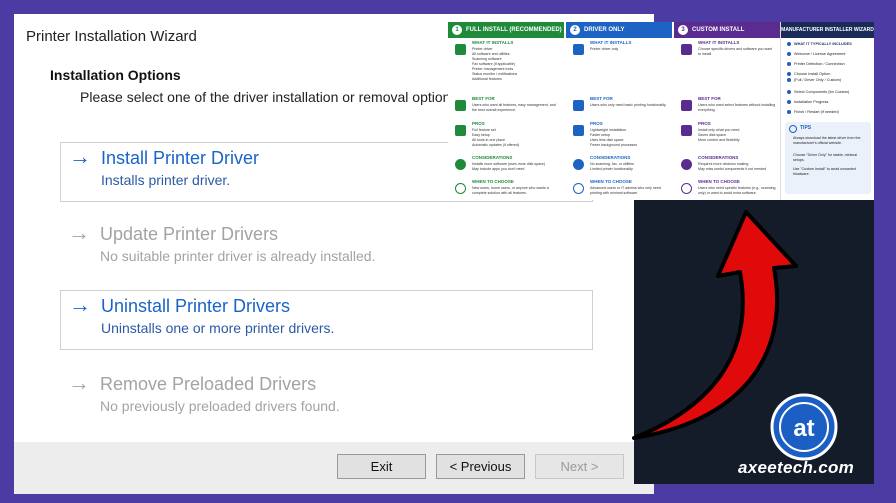  I want to click on column-header: 2 DRIVER ONLY, so click(619, 30).